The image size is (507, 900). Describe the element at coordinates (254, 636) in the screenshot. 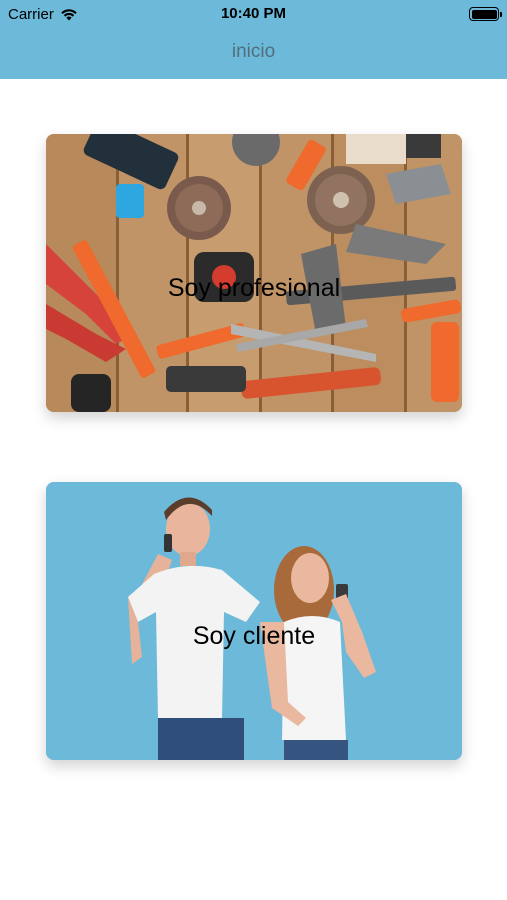

I see `client-label: Soy cliente` at that location.